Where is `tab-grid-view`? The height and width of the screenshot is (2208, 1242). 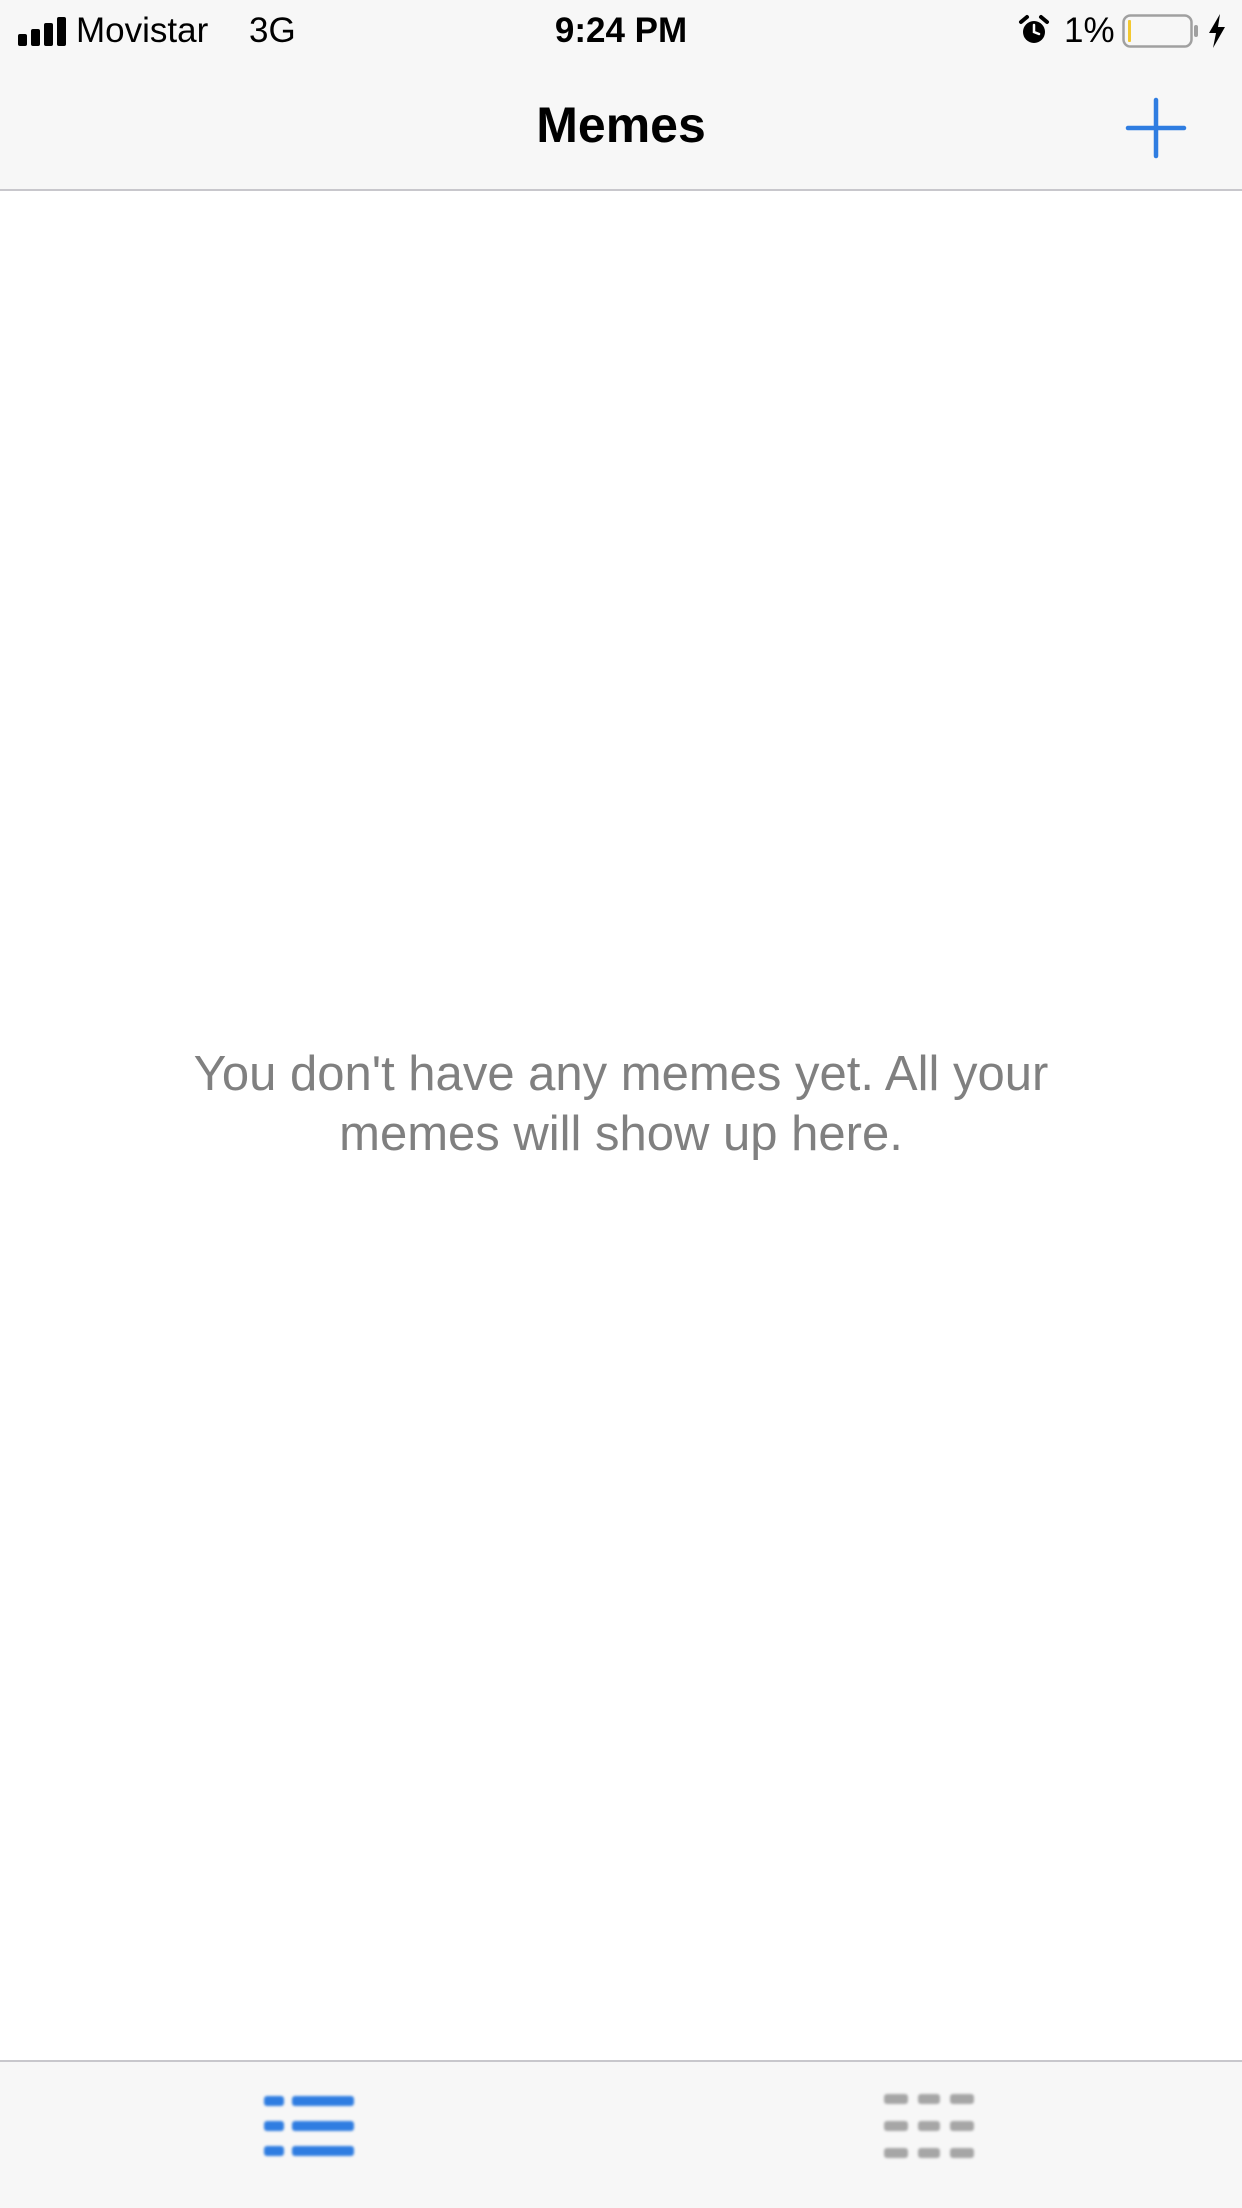
tab-grid-view is located at coordinates (930, 2127).